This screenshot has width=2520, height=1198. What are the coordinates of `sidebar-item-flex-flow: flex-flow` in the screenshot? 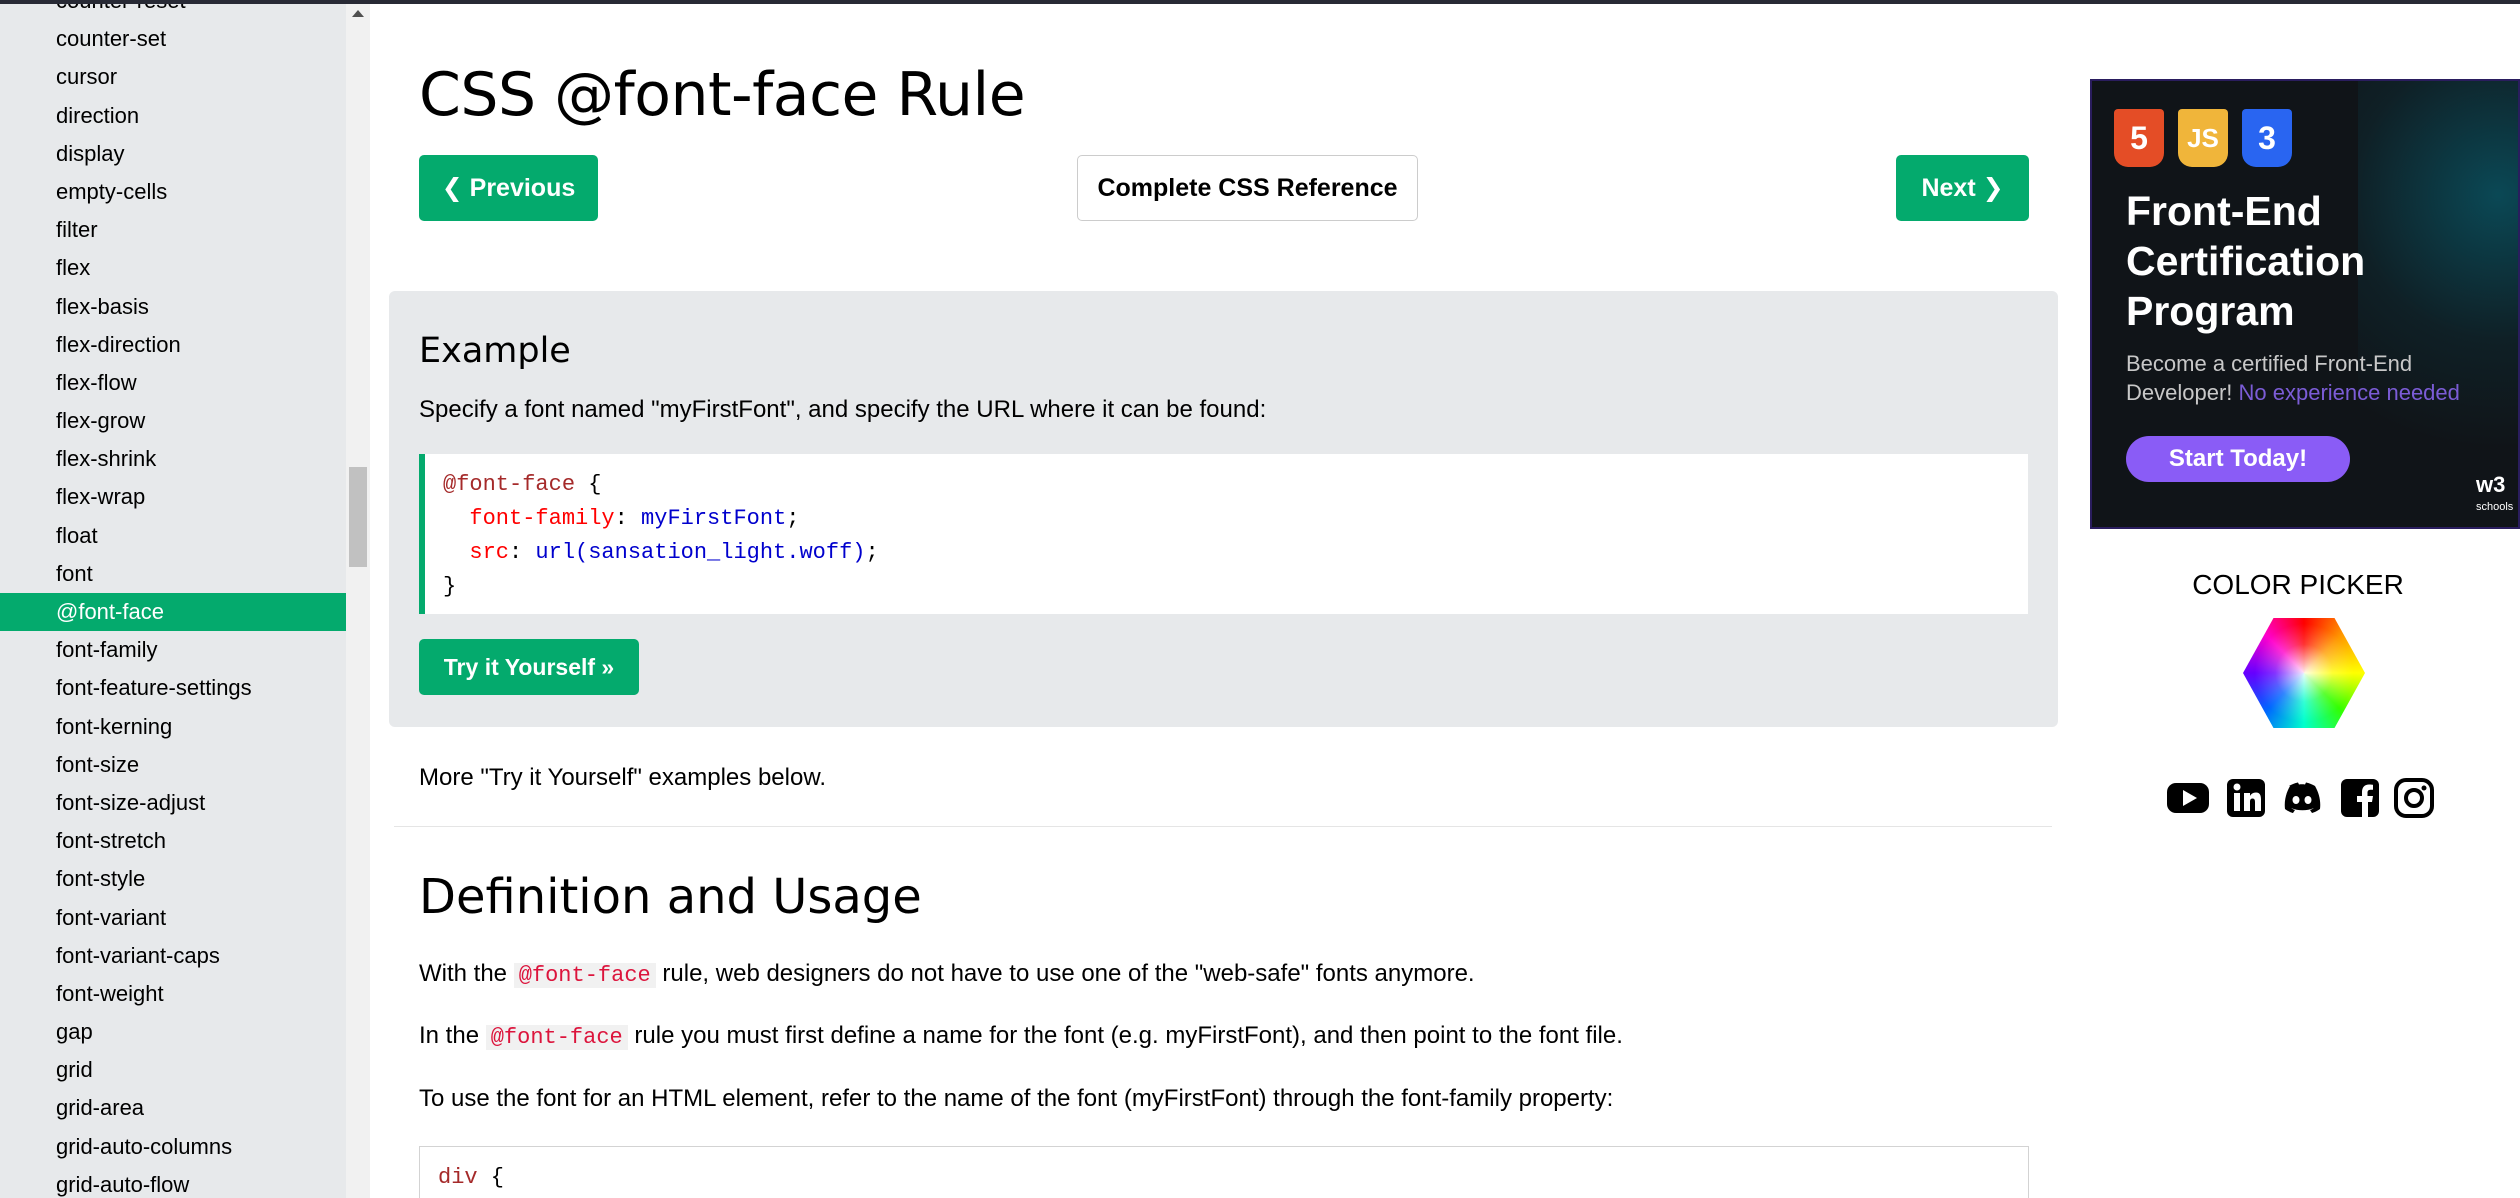 It's located at (173, 383).